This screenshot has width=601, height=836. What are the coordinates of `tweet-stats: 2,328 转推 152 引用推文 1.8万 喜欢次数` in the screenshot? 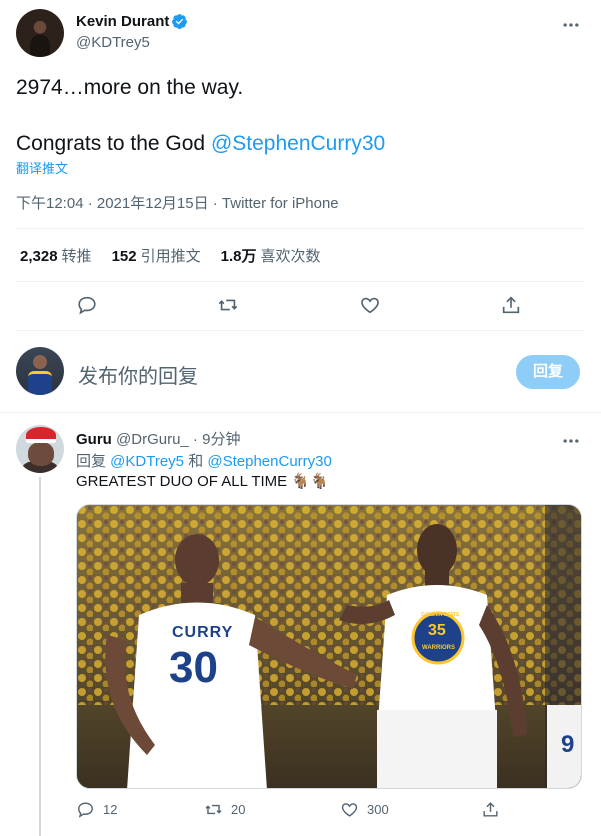 It's located at (170, 255).